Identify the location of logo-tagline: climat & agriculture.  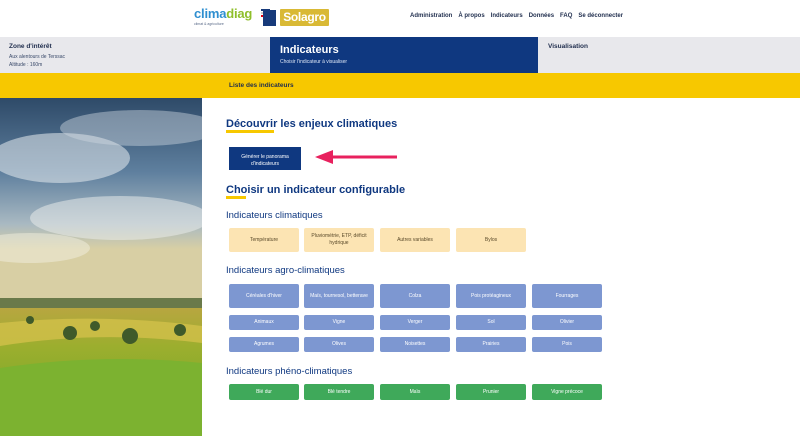
(209, 24).